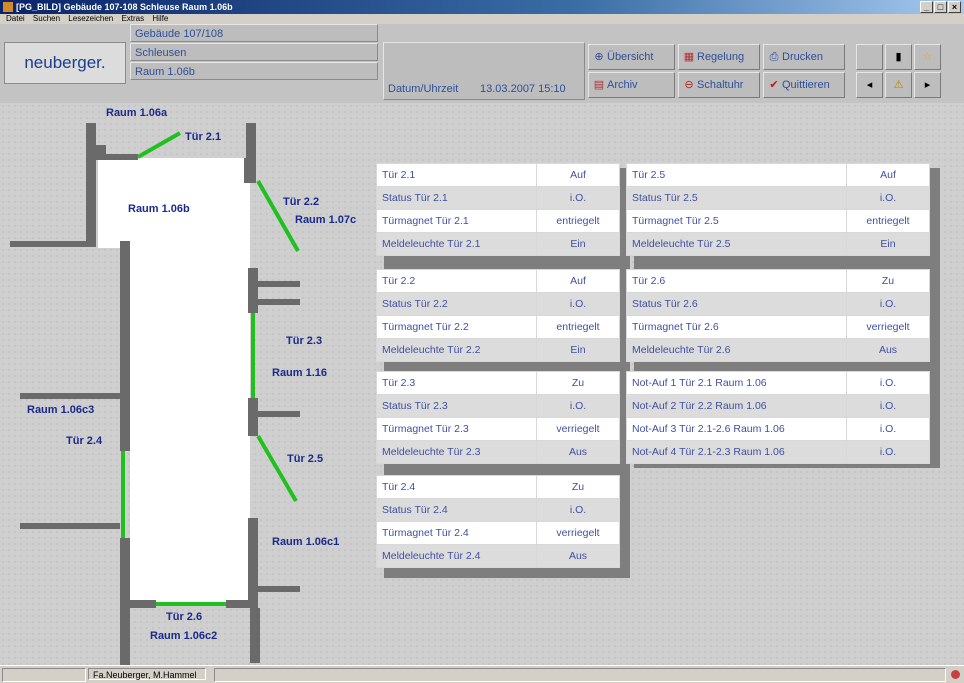 The width and height of the screenshot is (964, 683). What do you see at coordinates (8, 7) in the screenshot?
I see `app-icon` at bounding box center [8, 7].